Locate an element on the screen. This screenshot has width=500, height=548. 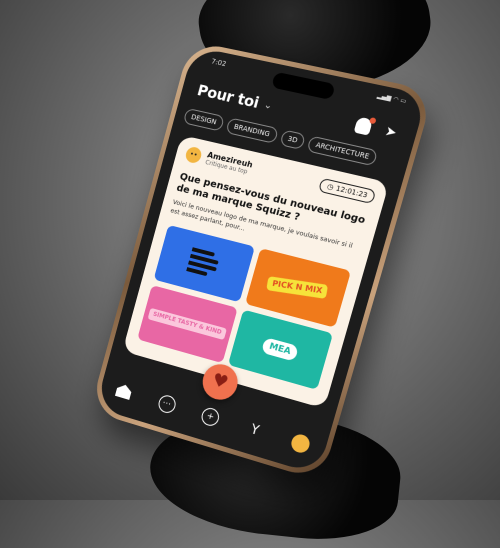
profile-icon is located at coordinates (300, 443).